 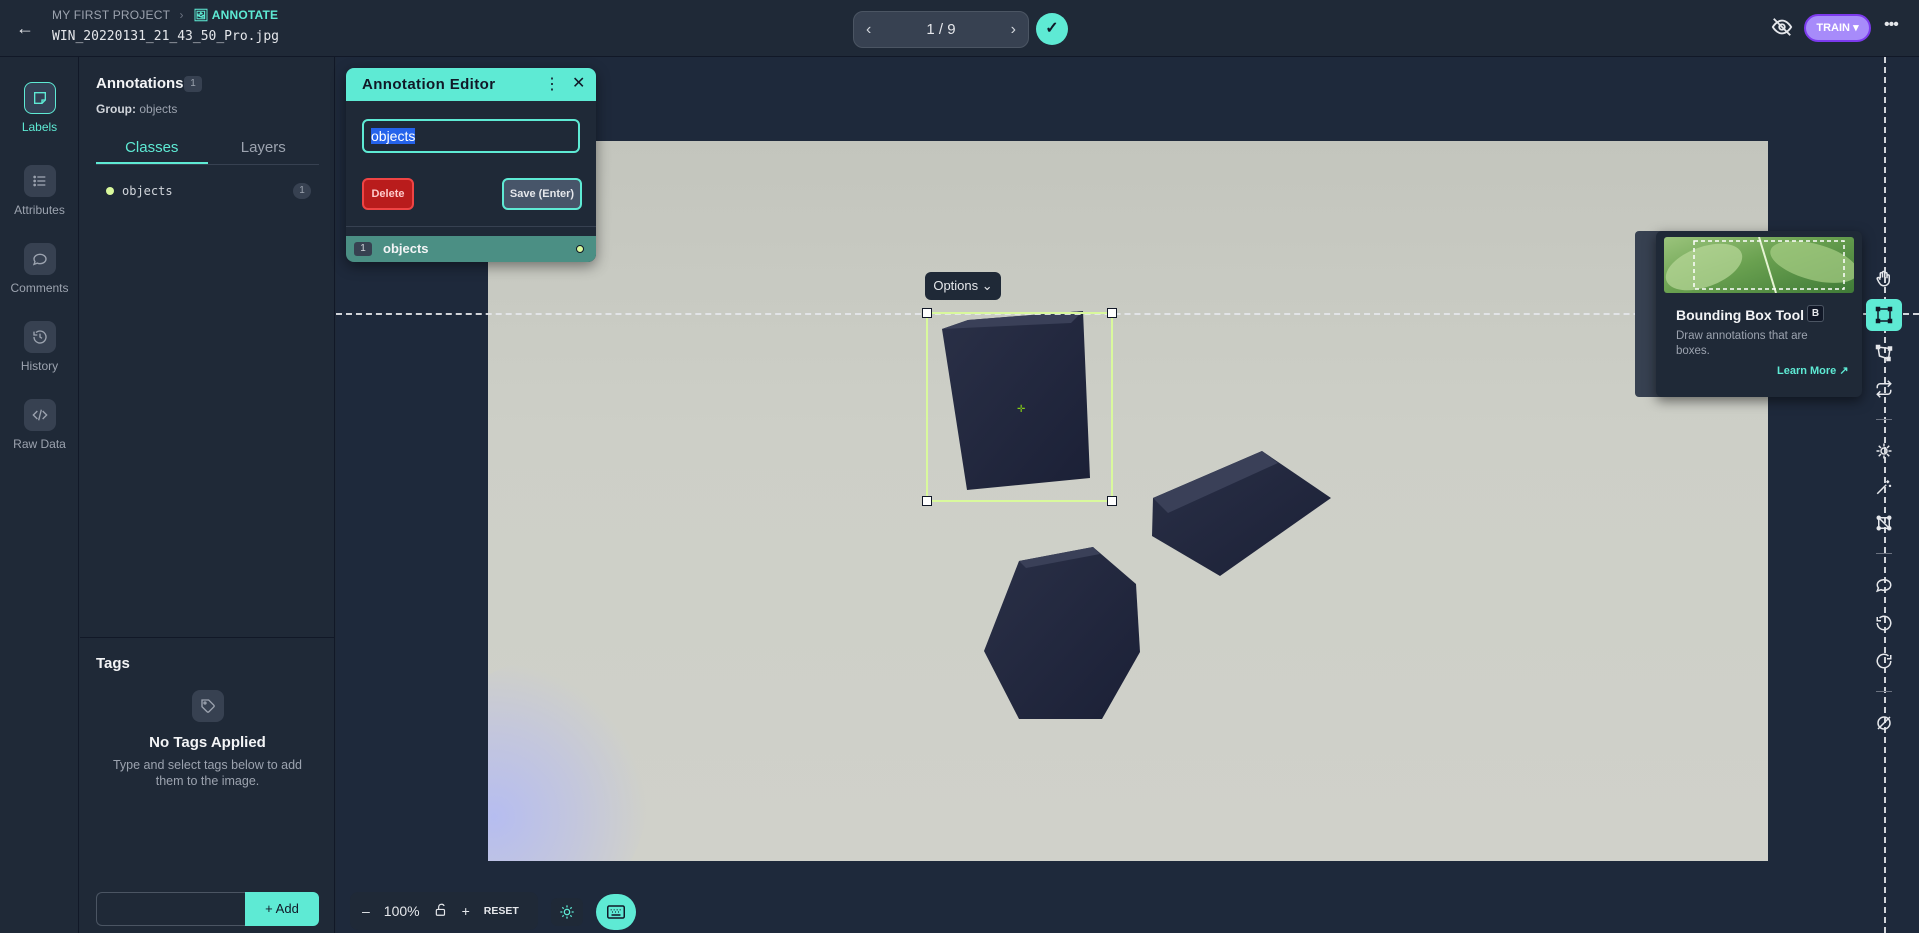 What do you see at coordinates (39, 415) in the screenshot?
I see `code-icon` at bounding box center [39, 415].